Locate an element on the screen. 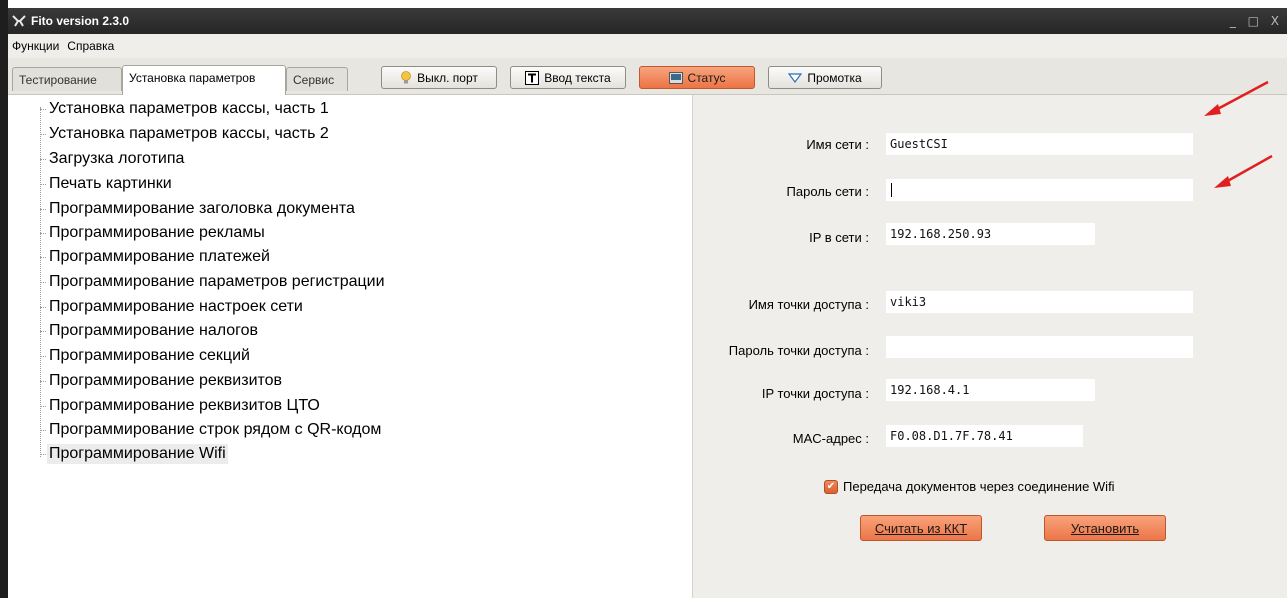 This screenshot has height=598, width=1287. window-frame-edge is located at coordinates (4, 299).